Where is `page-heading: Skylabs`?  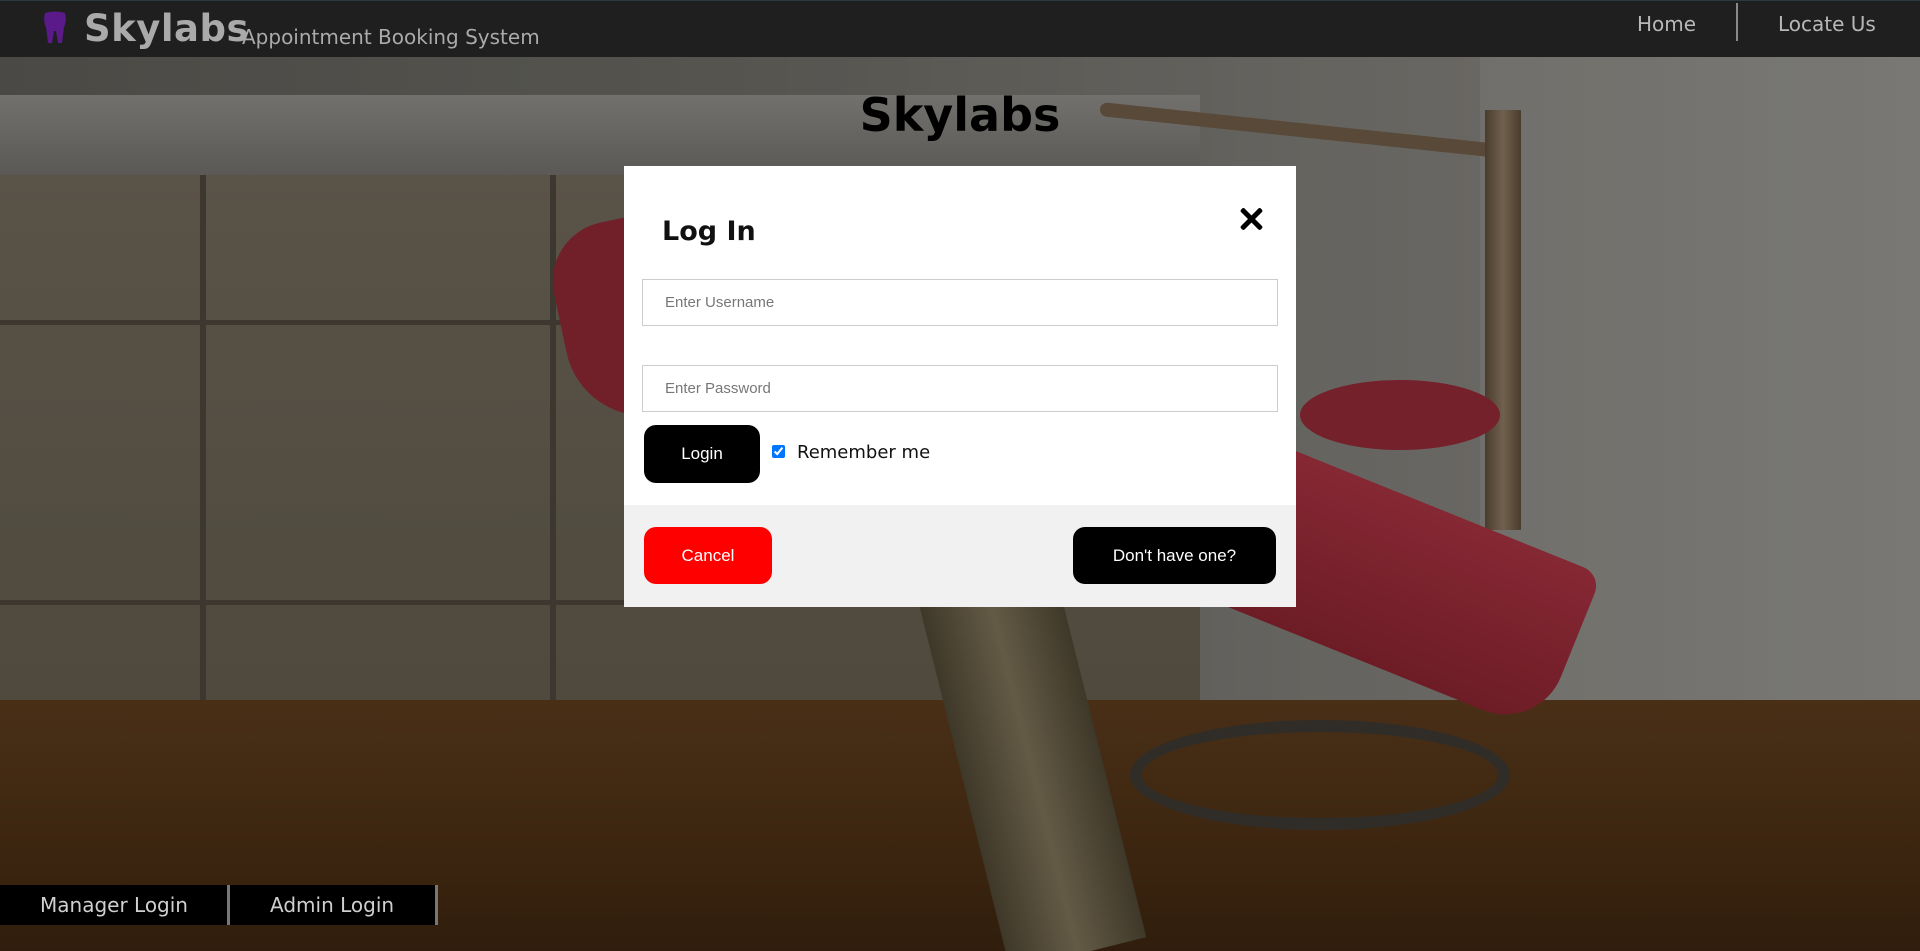
page-heading: Skylabs is located at coordinates (960, 115).